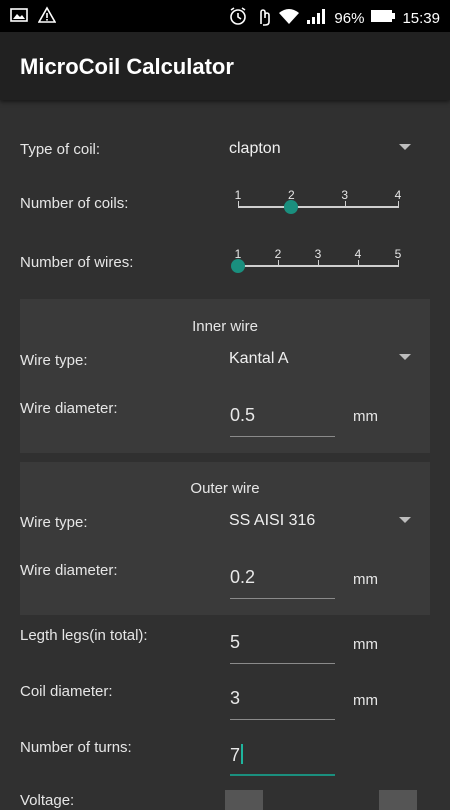  Describe the element at coordinates (263, 18) in the screenshot. I see `touch-icon` at that location.